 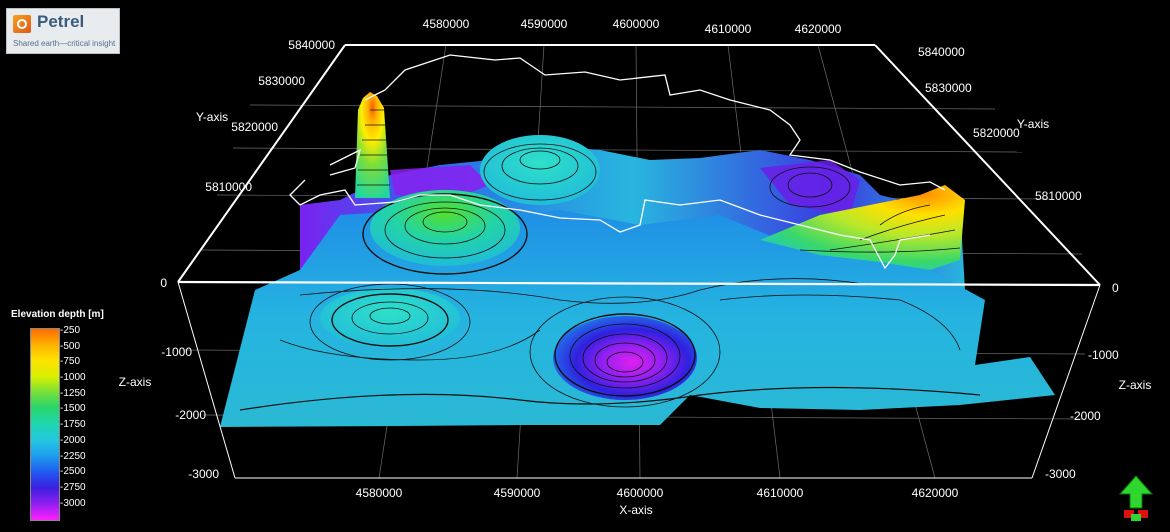 I want to click on y-left-tick-label: 5840000, so click(x=311, y=45).